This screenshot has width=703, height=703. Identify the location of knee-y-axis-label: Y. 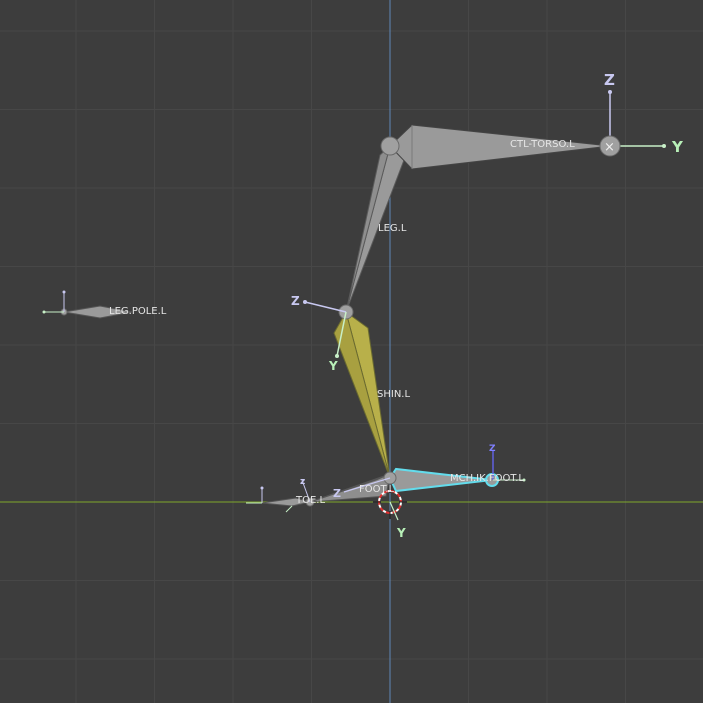
(333, 366).